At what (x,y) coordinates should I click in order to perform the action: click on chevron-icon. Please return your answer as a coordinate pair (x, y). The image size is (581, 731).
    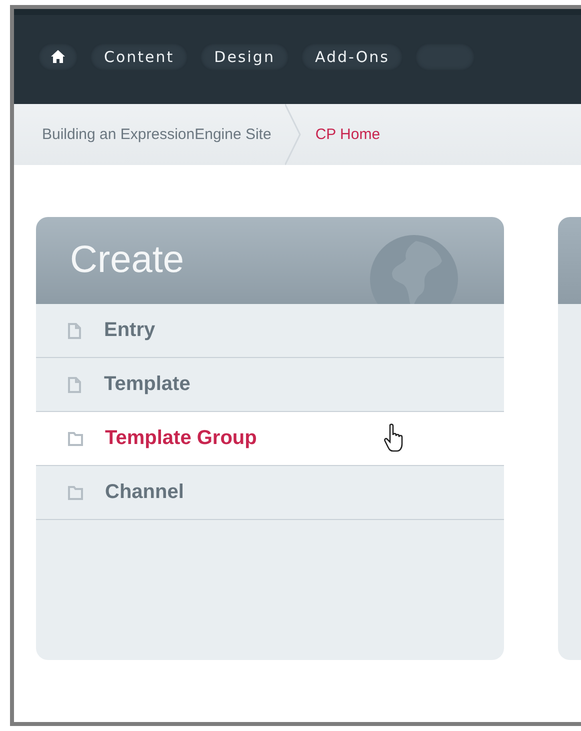
    Looking at the image, I should click on (293, 134).